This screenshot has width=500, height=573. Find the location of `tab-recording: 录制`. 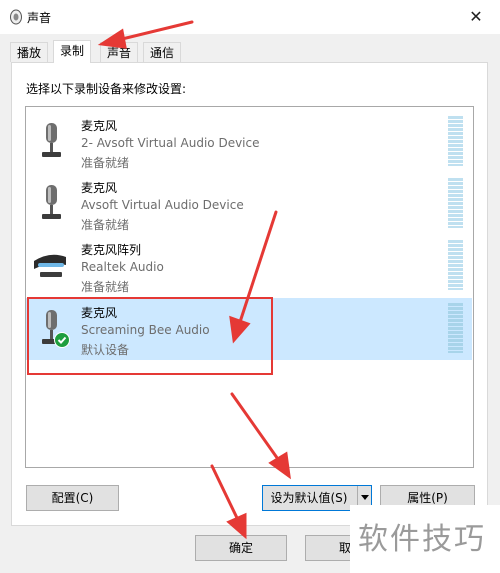

tab-recording: 录制 is located at coordinates (72, 51).